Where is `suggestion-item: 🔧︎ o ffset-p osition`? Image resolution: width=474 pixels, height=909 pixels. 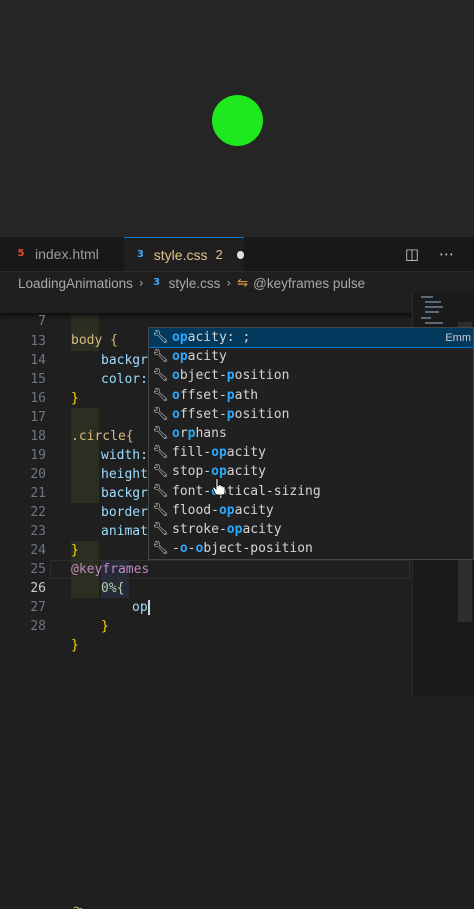 suggestion-item: 🔧︎ o ffset-p osition is located at coordinates (311, 414).